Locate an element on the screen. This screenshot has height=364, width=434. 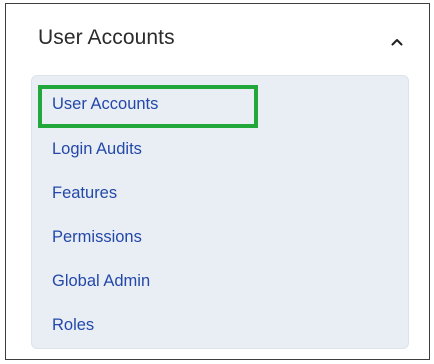
menu-item-roles: Roles is located at coordinates (73, 325).